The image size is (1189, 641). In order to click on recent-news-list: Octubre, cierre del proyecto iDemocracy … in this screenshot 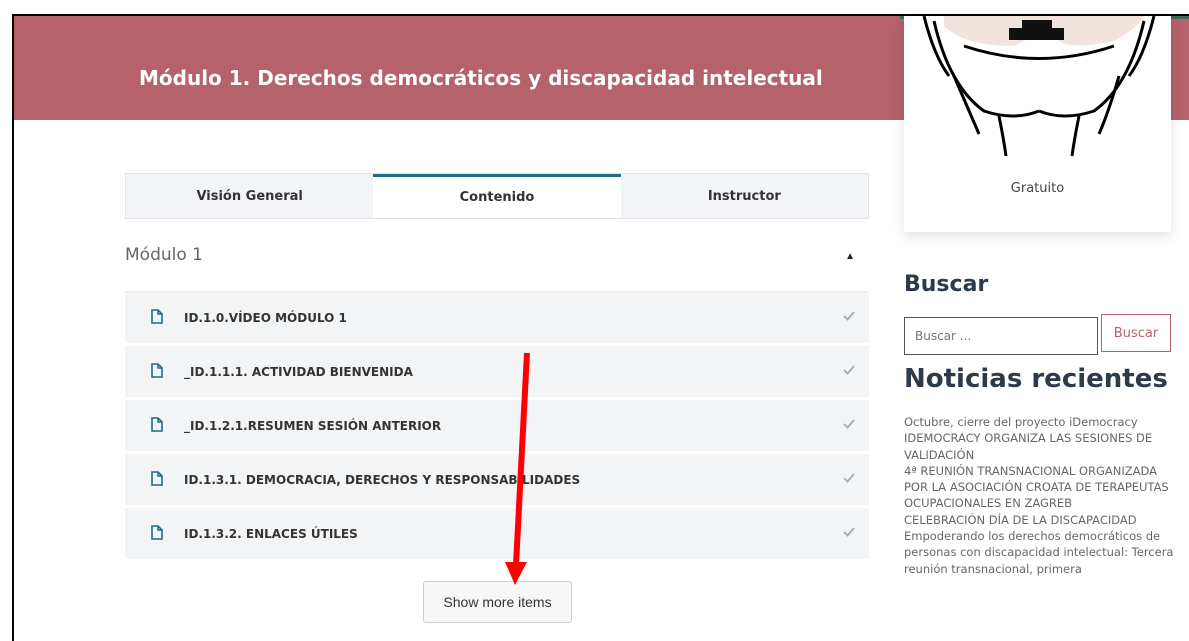, I will do `click(1040, 495)`.